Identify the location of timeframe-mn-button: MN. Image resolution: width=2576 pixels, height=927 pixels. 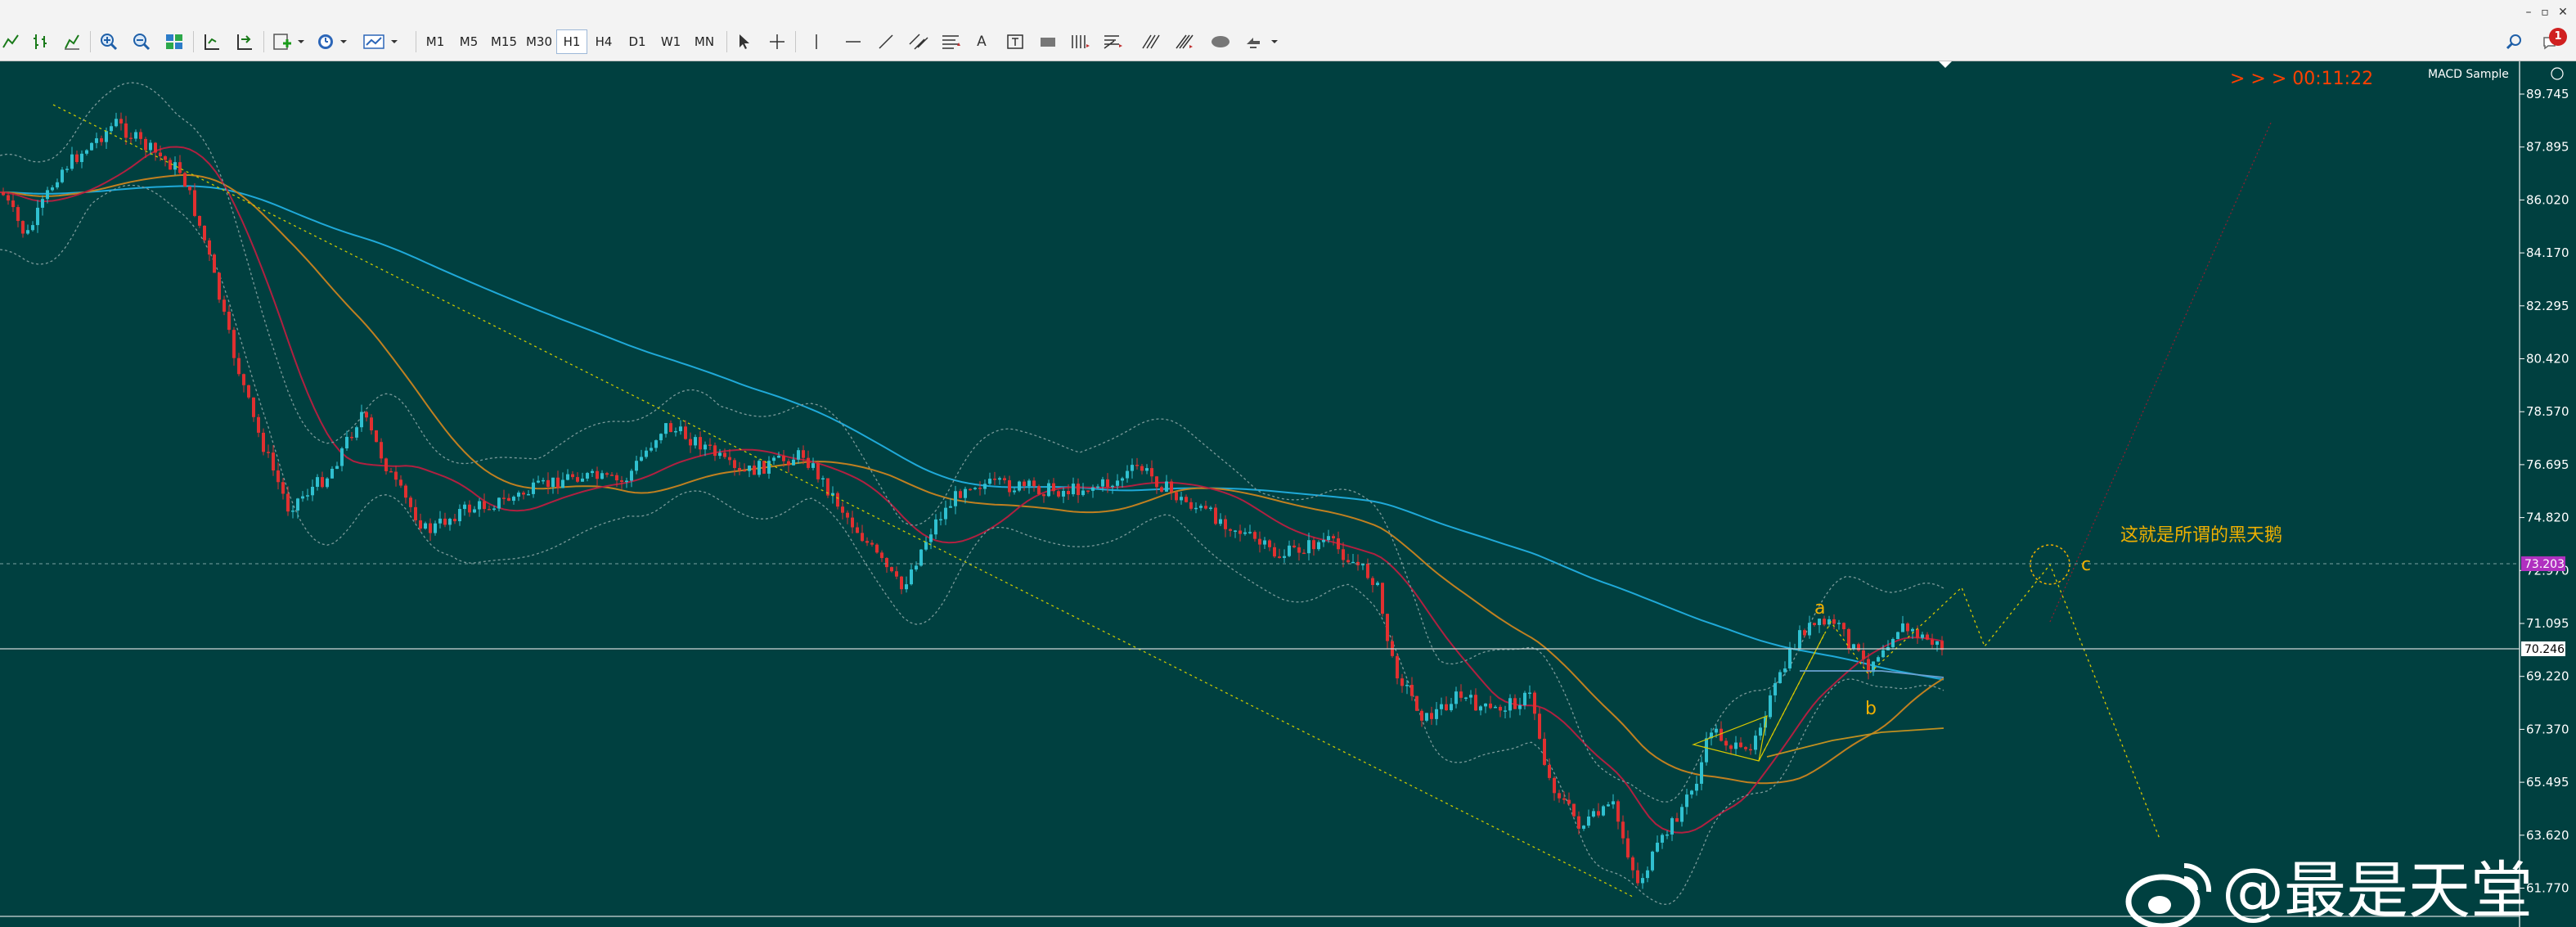
(704, 42).